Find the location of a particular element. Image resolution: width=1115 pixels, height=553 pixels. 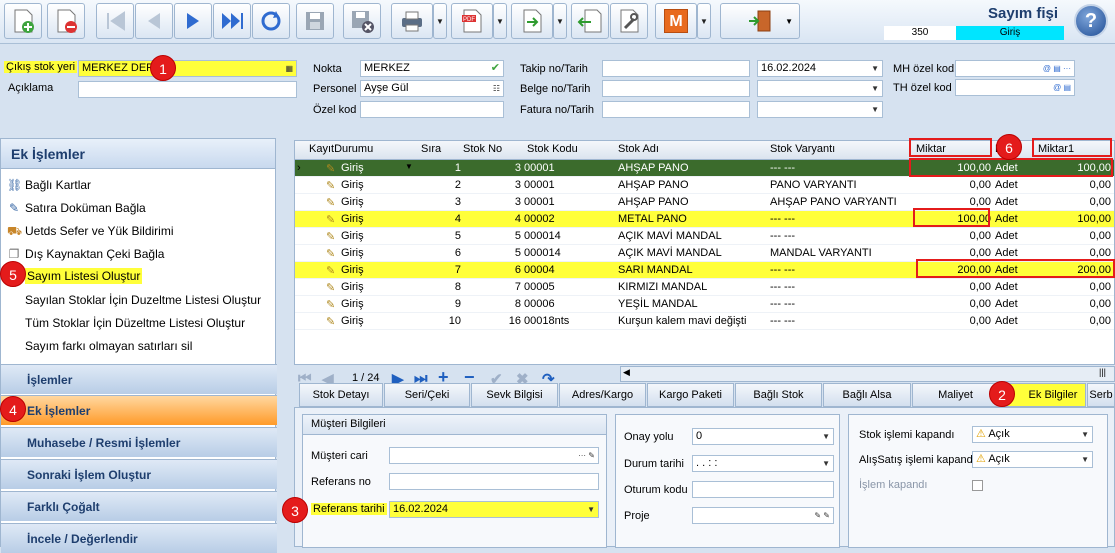

referans-tarihi-field: 16.02.2024 ▼ is located at coordinates (494, 509).